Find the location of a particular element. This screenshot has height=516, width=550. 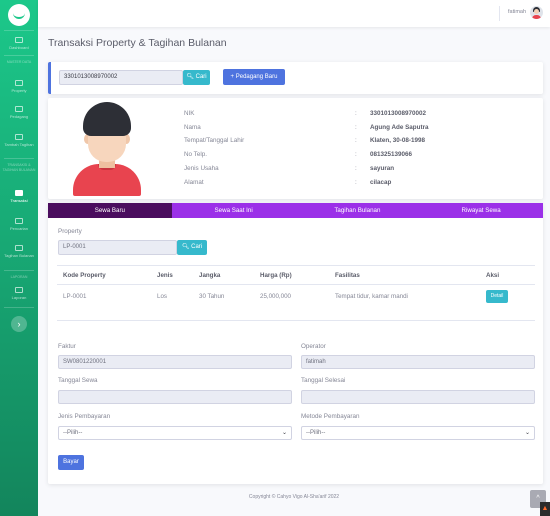

jenis-pembayaran-label: Jenis Pembayaran is located at coordinates (84, 416).